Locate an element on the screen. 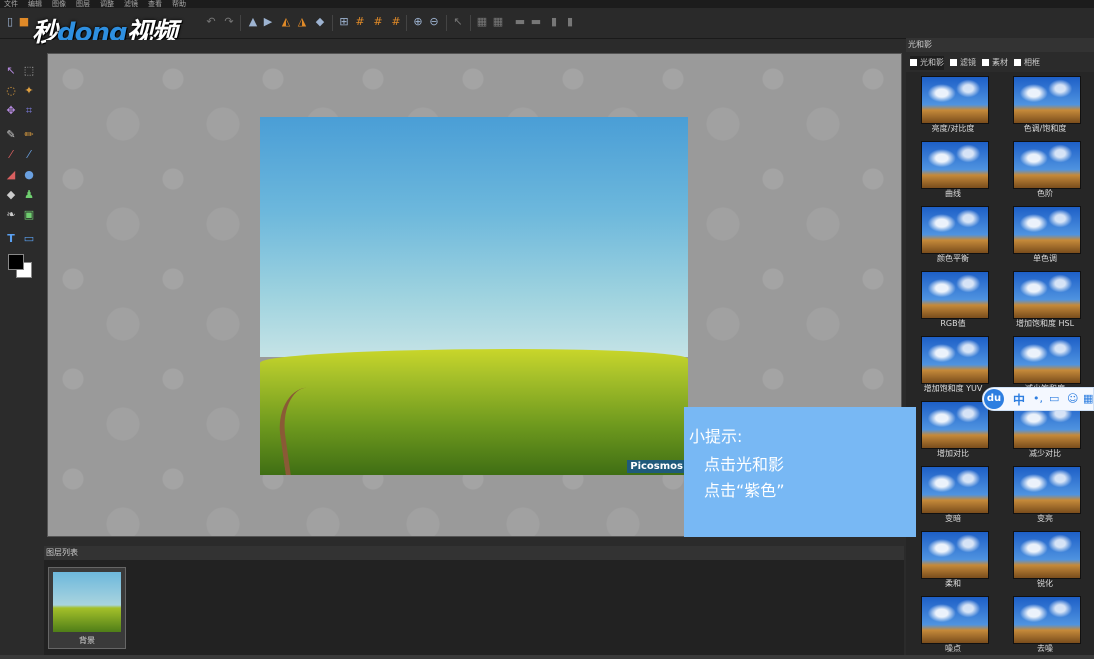  layer-item: 背景 is located at coordinates (87, 608).